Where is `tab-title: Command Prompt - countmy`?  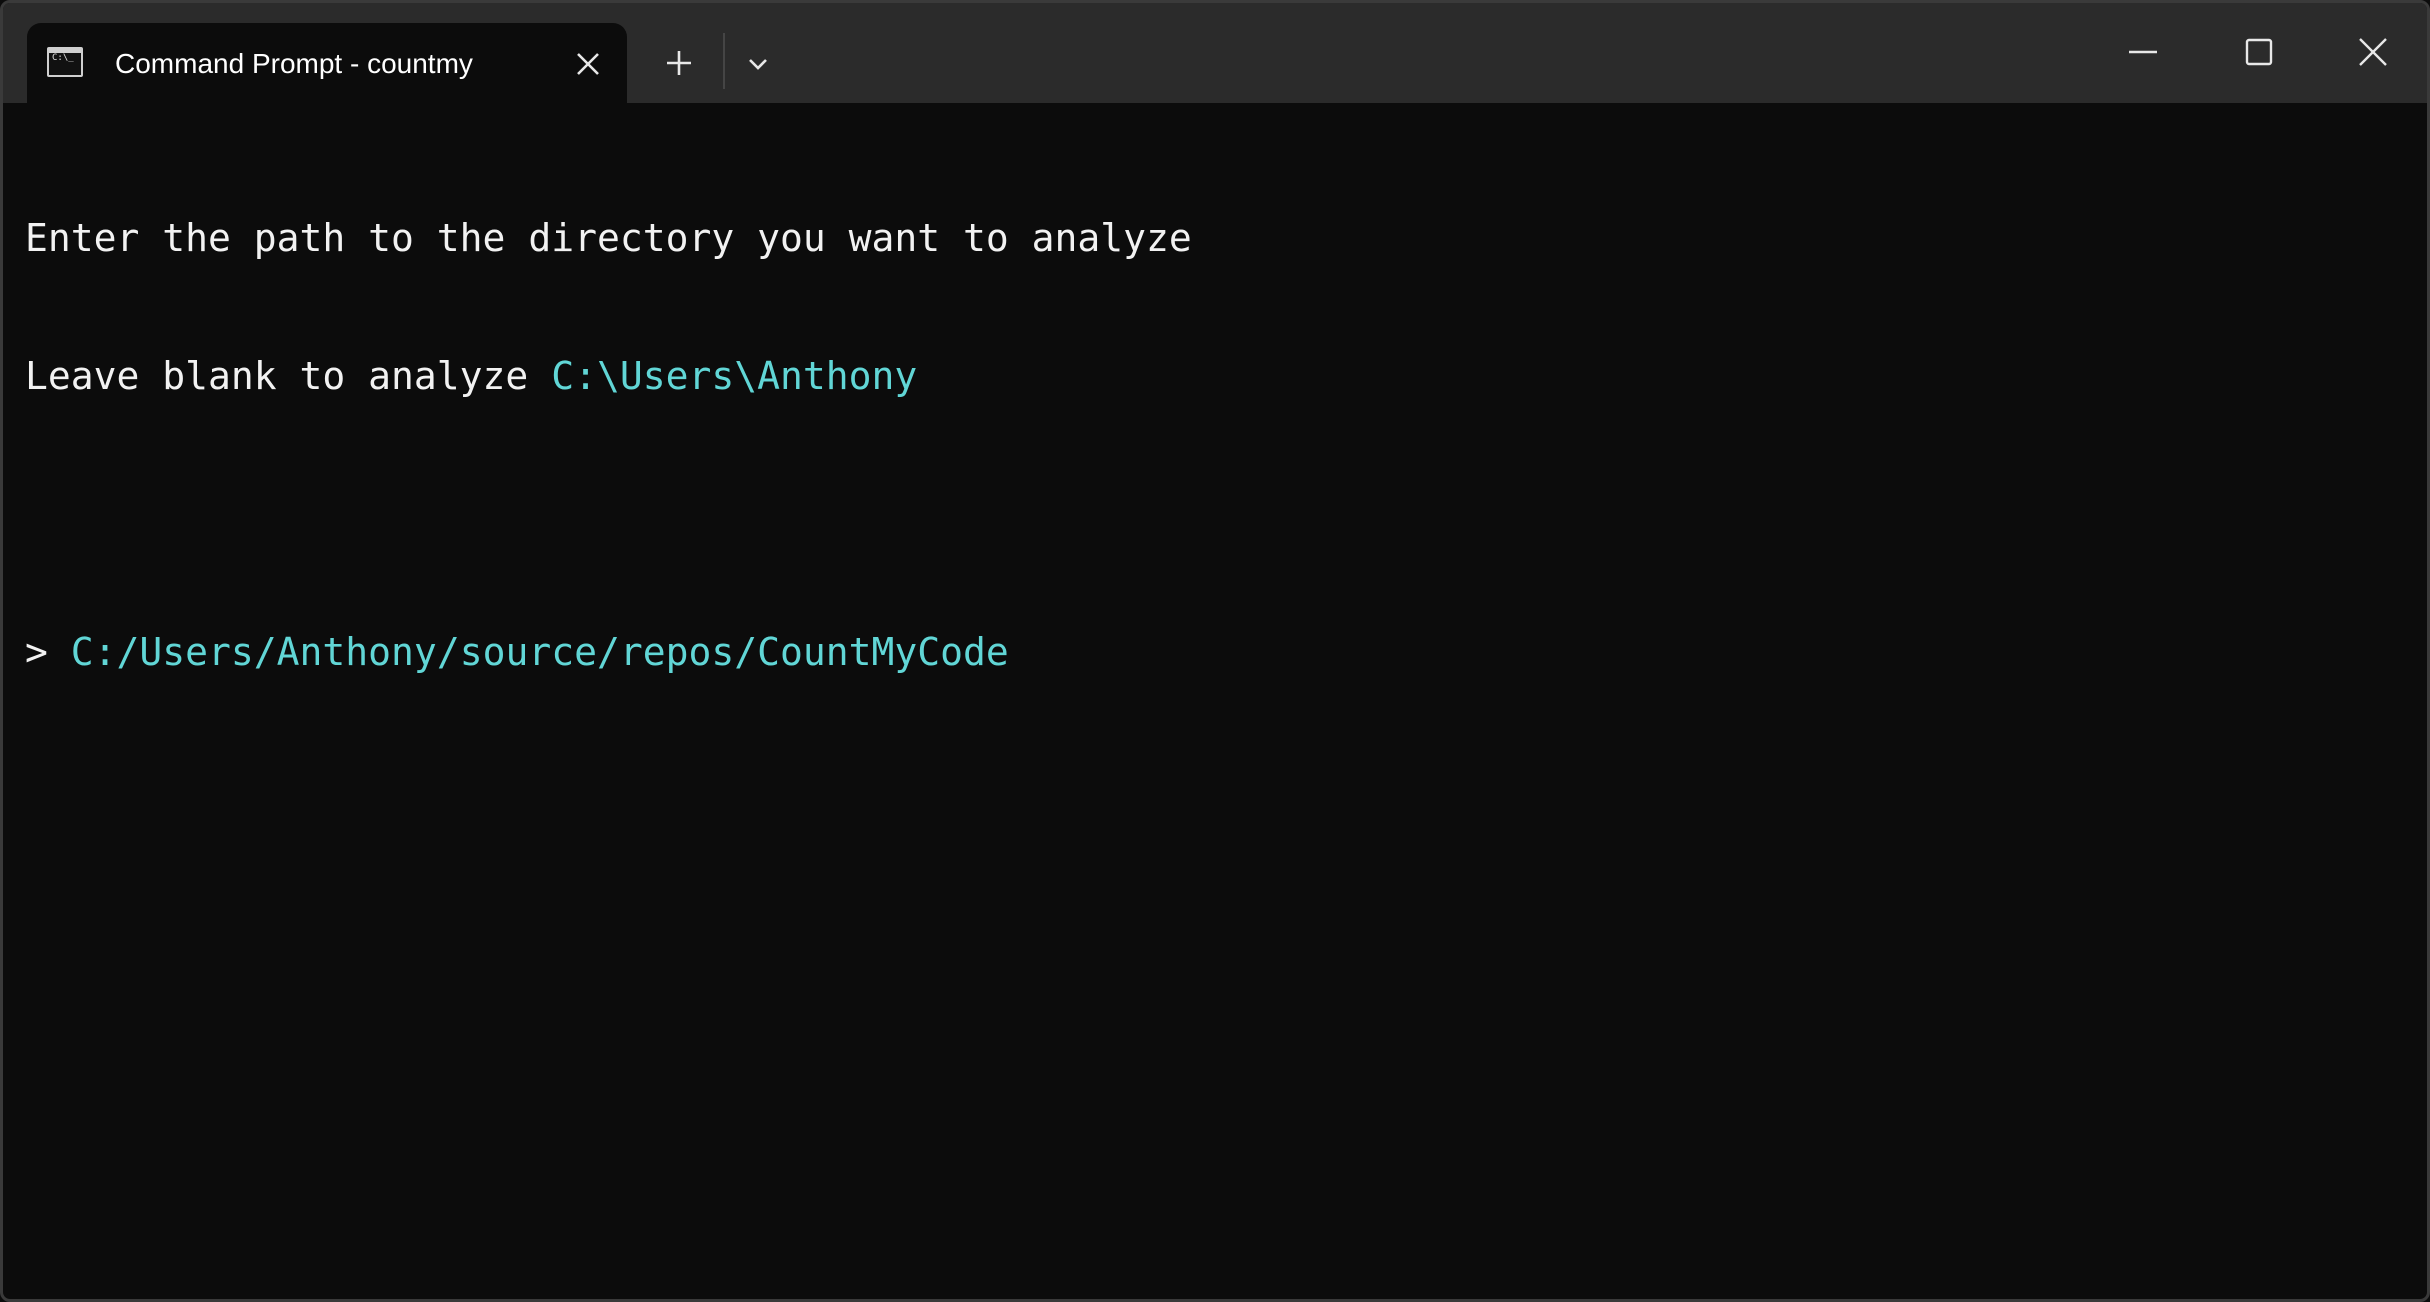 tab-title: Command Prompt - countmy is located at coordinates (294, 63).